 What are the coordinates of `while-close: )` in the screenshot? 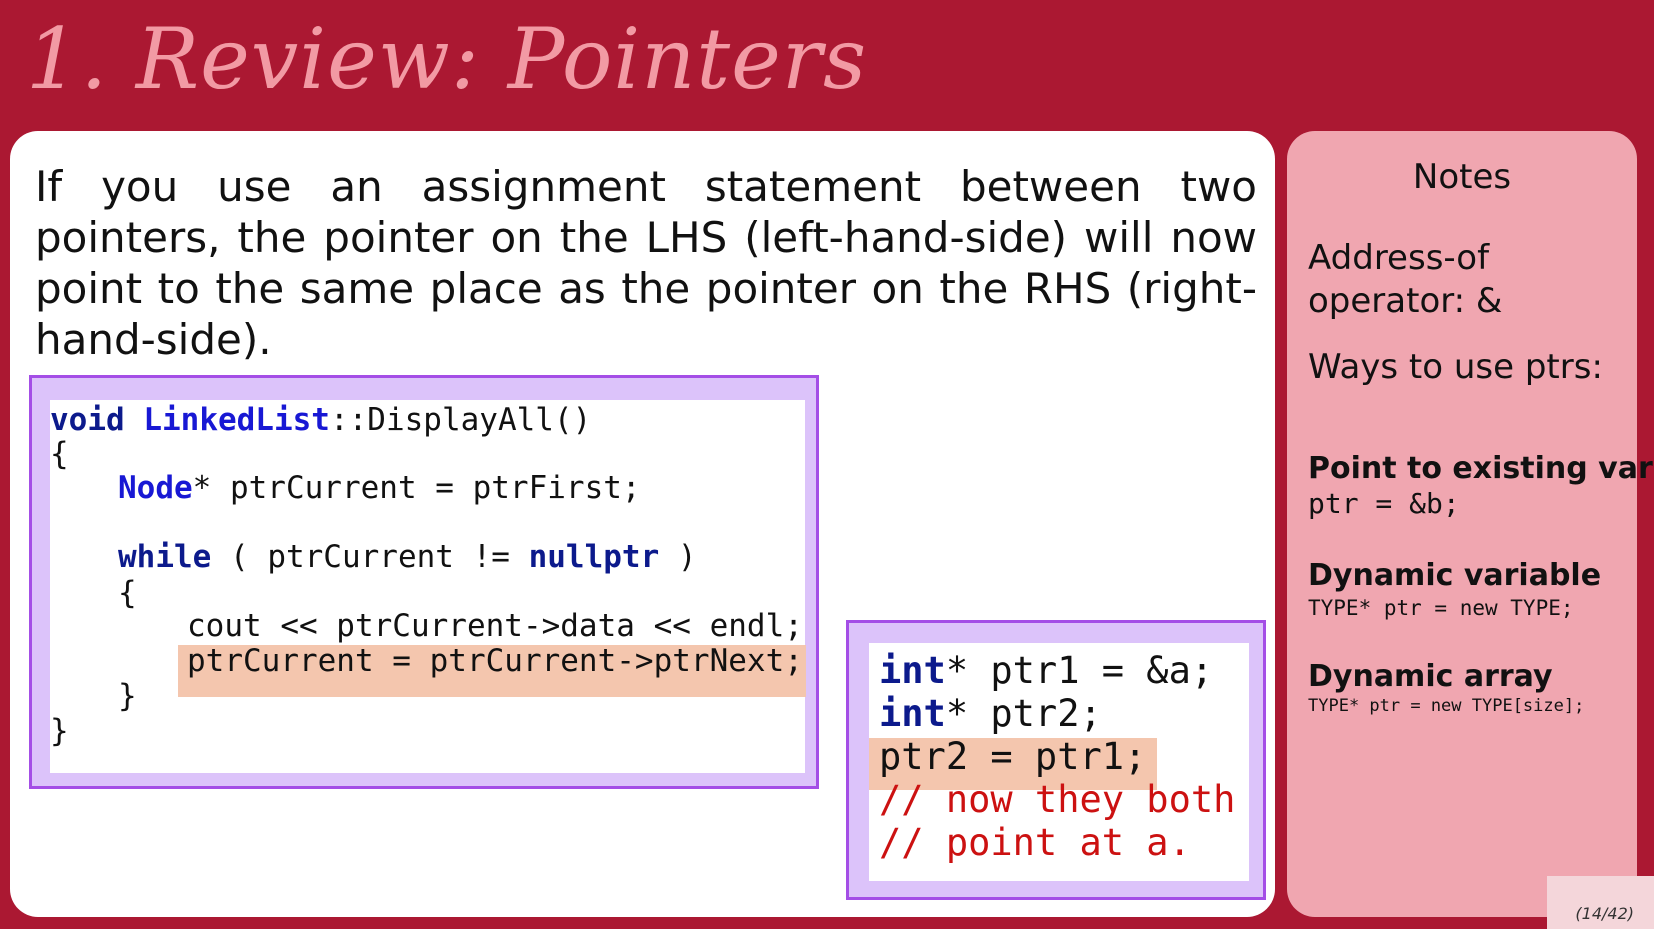 It's located at (678, 557).